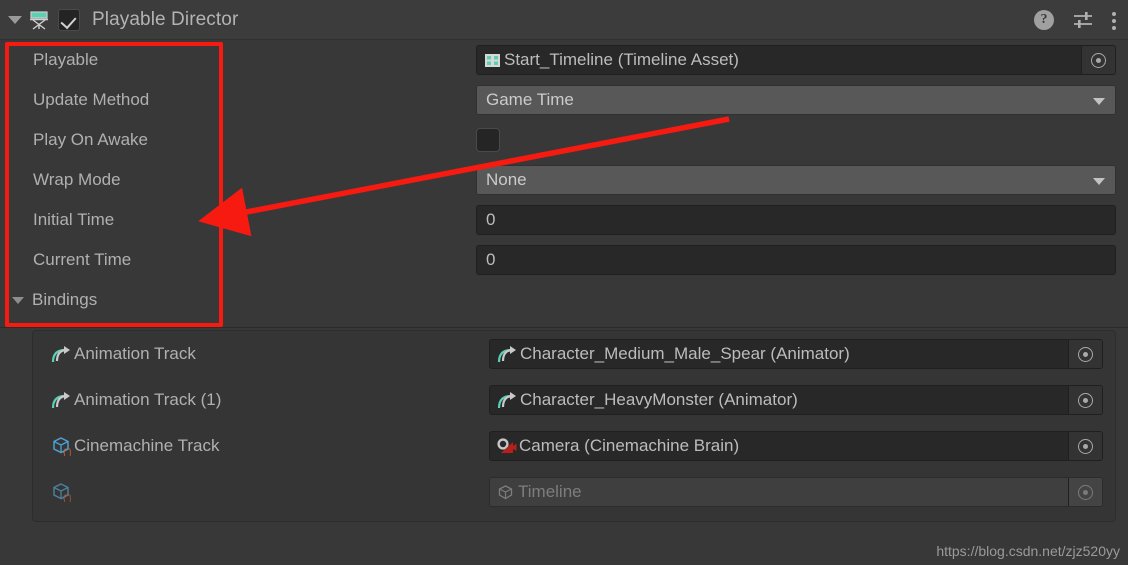  Describe the element at coordinates (659, 399) in the screenshot. I see `binding-value: Character_HeavyMonster (Animator)` at that location.